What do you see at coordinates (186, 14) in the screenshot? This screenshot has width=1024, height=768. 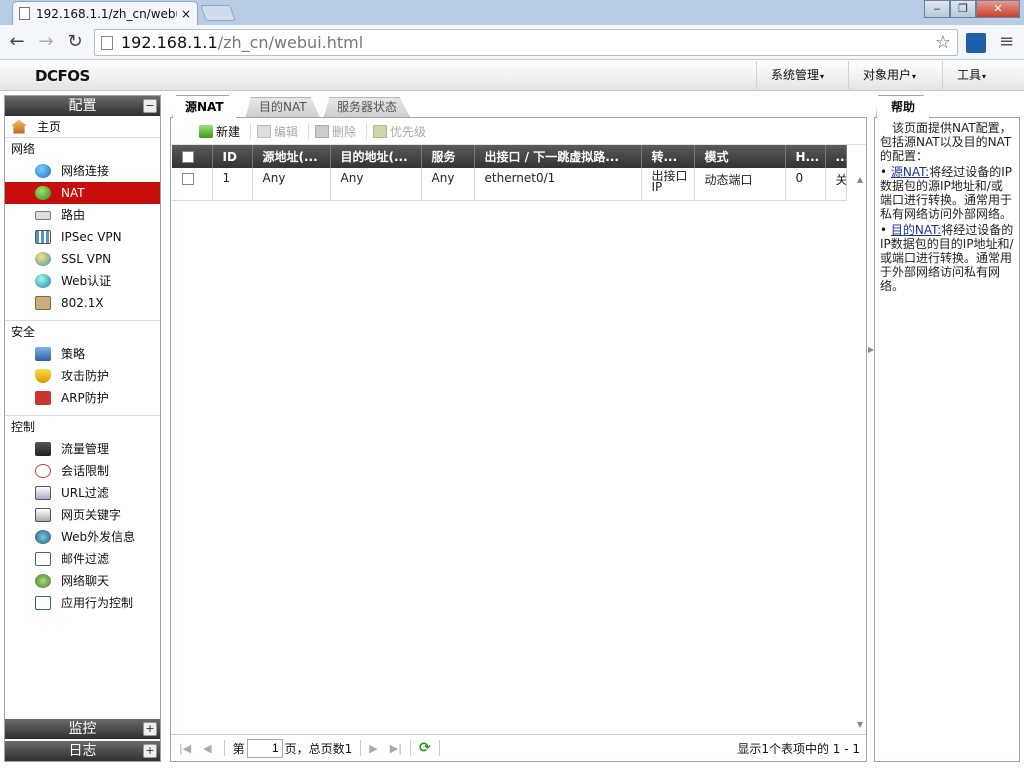 I see `close-icon: ×` at bounding box center [186, 14].